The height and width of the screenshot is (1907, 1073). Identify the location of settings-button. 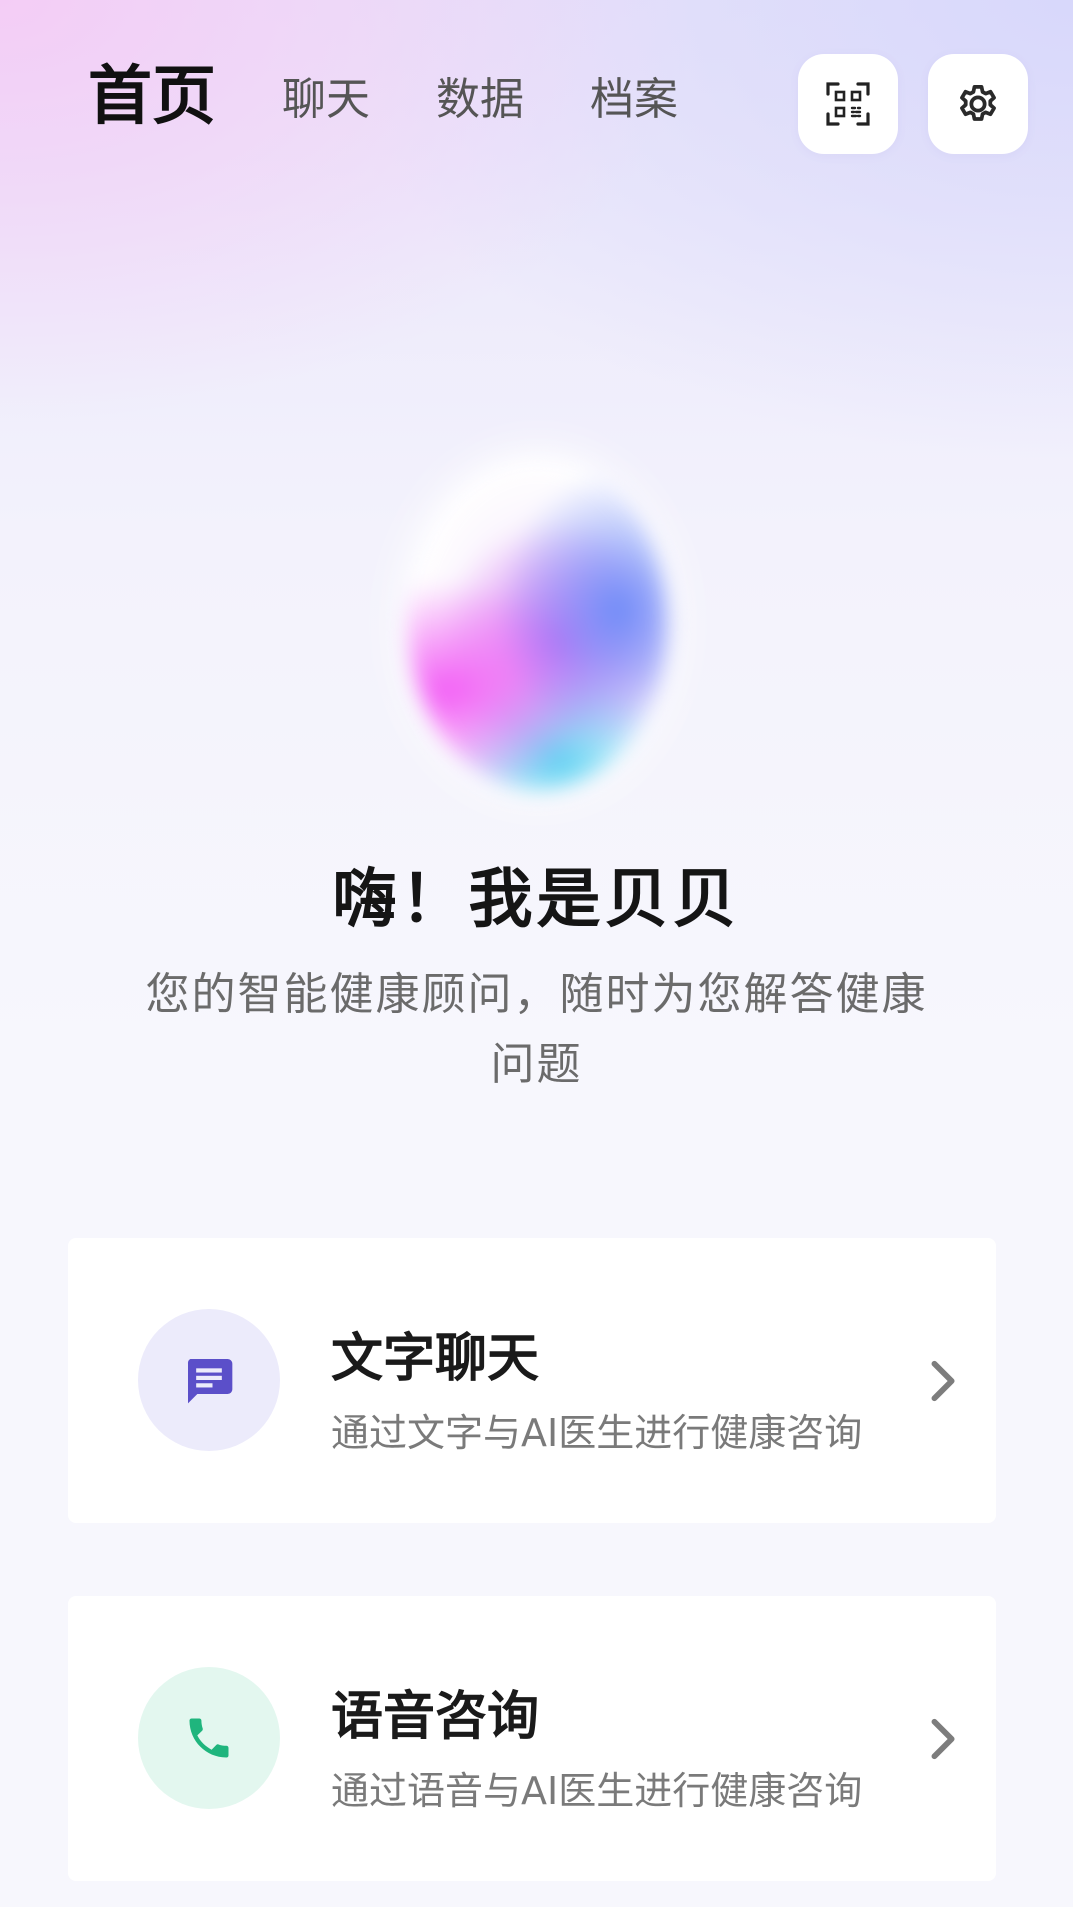
(978, 104).